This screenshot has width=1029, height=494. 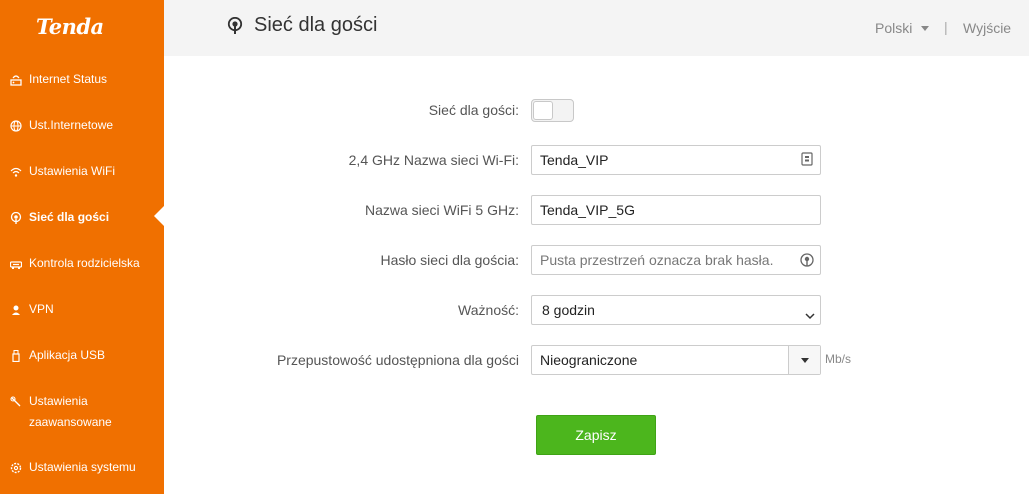 I want to click on usb-icon, so click(x=16, y=356).